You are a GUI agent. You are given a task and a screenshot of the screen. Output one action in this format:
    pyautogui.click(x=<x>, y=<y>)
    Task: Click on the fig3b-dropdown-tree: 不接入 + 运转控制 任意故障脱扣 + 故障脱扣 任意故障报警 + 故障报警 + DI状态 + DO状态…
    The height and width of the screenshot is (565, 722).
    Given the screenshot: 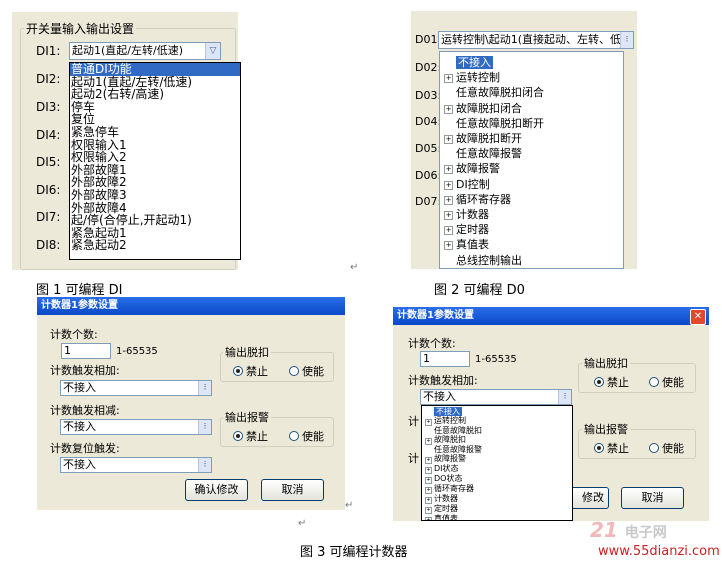 What is the action you would take?
    pyautogui.click(x=497, y=463)
    